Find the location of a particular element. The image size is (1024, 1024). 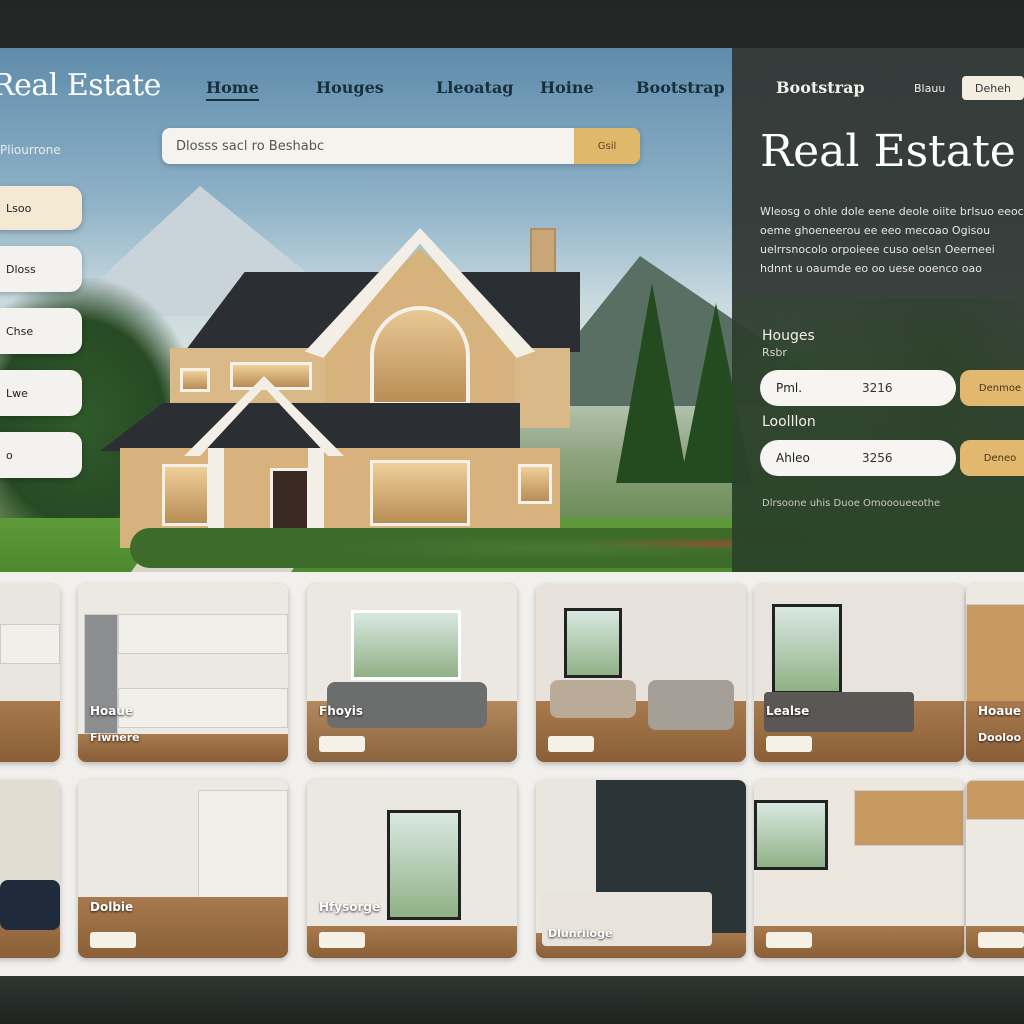

nav-homes: Hoine is located at coordinates (567, 87).